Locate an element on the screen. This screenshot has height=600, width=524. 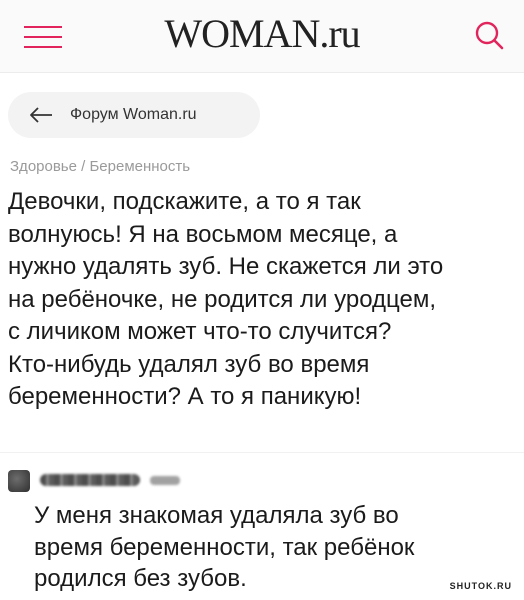
post-line: Кто-нибудь удалял зуб во время is located at coordinates (189, 364).